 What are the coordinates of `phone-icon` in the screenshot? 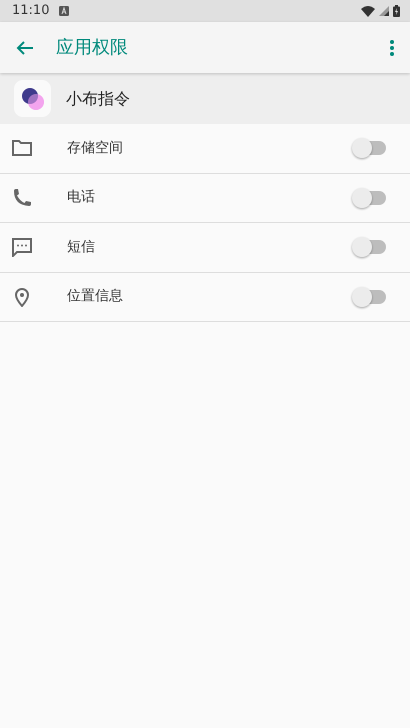 It's located at (22, 198).